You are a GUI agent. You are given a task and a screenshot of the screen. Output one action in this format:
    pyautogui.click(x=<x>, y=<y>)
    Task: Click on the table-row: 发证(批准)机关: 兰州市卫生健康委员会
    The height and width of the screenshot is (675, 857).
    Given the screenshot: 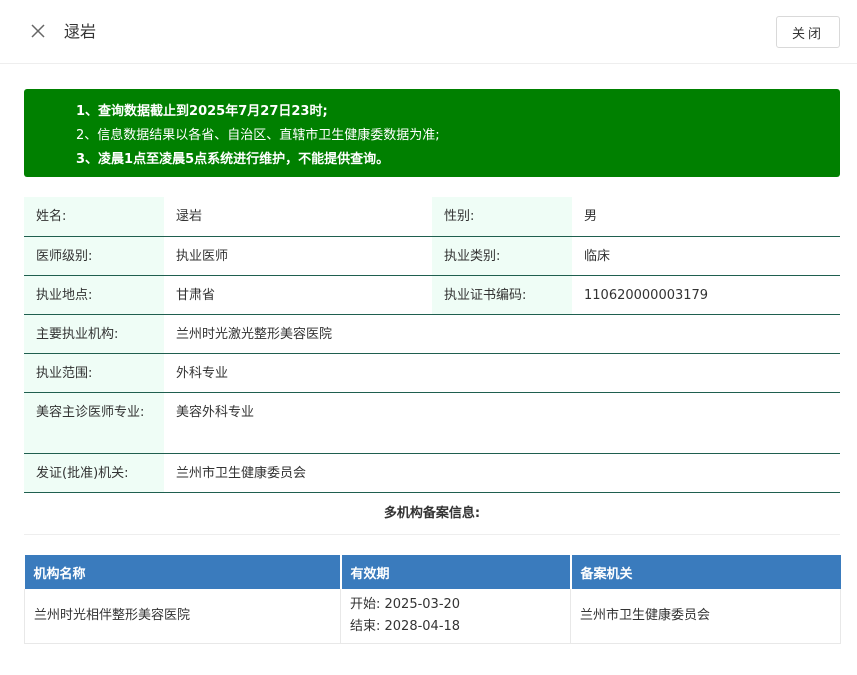 What is the action you would take?
    pyautogui.click(x=432, y=473)
    